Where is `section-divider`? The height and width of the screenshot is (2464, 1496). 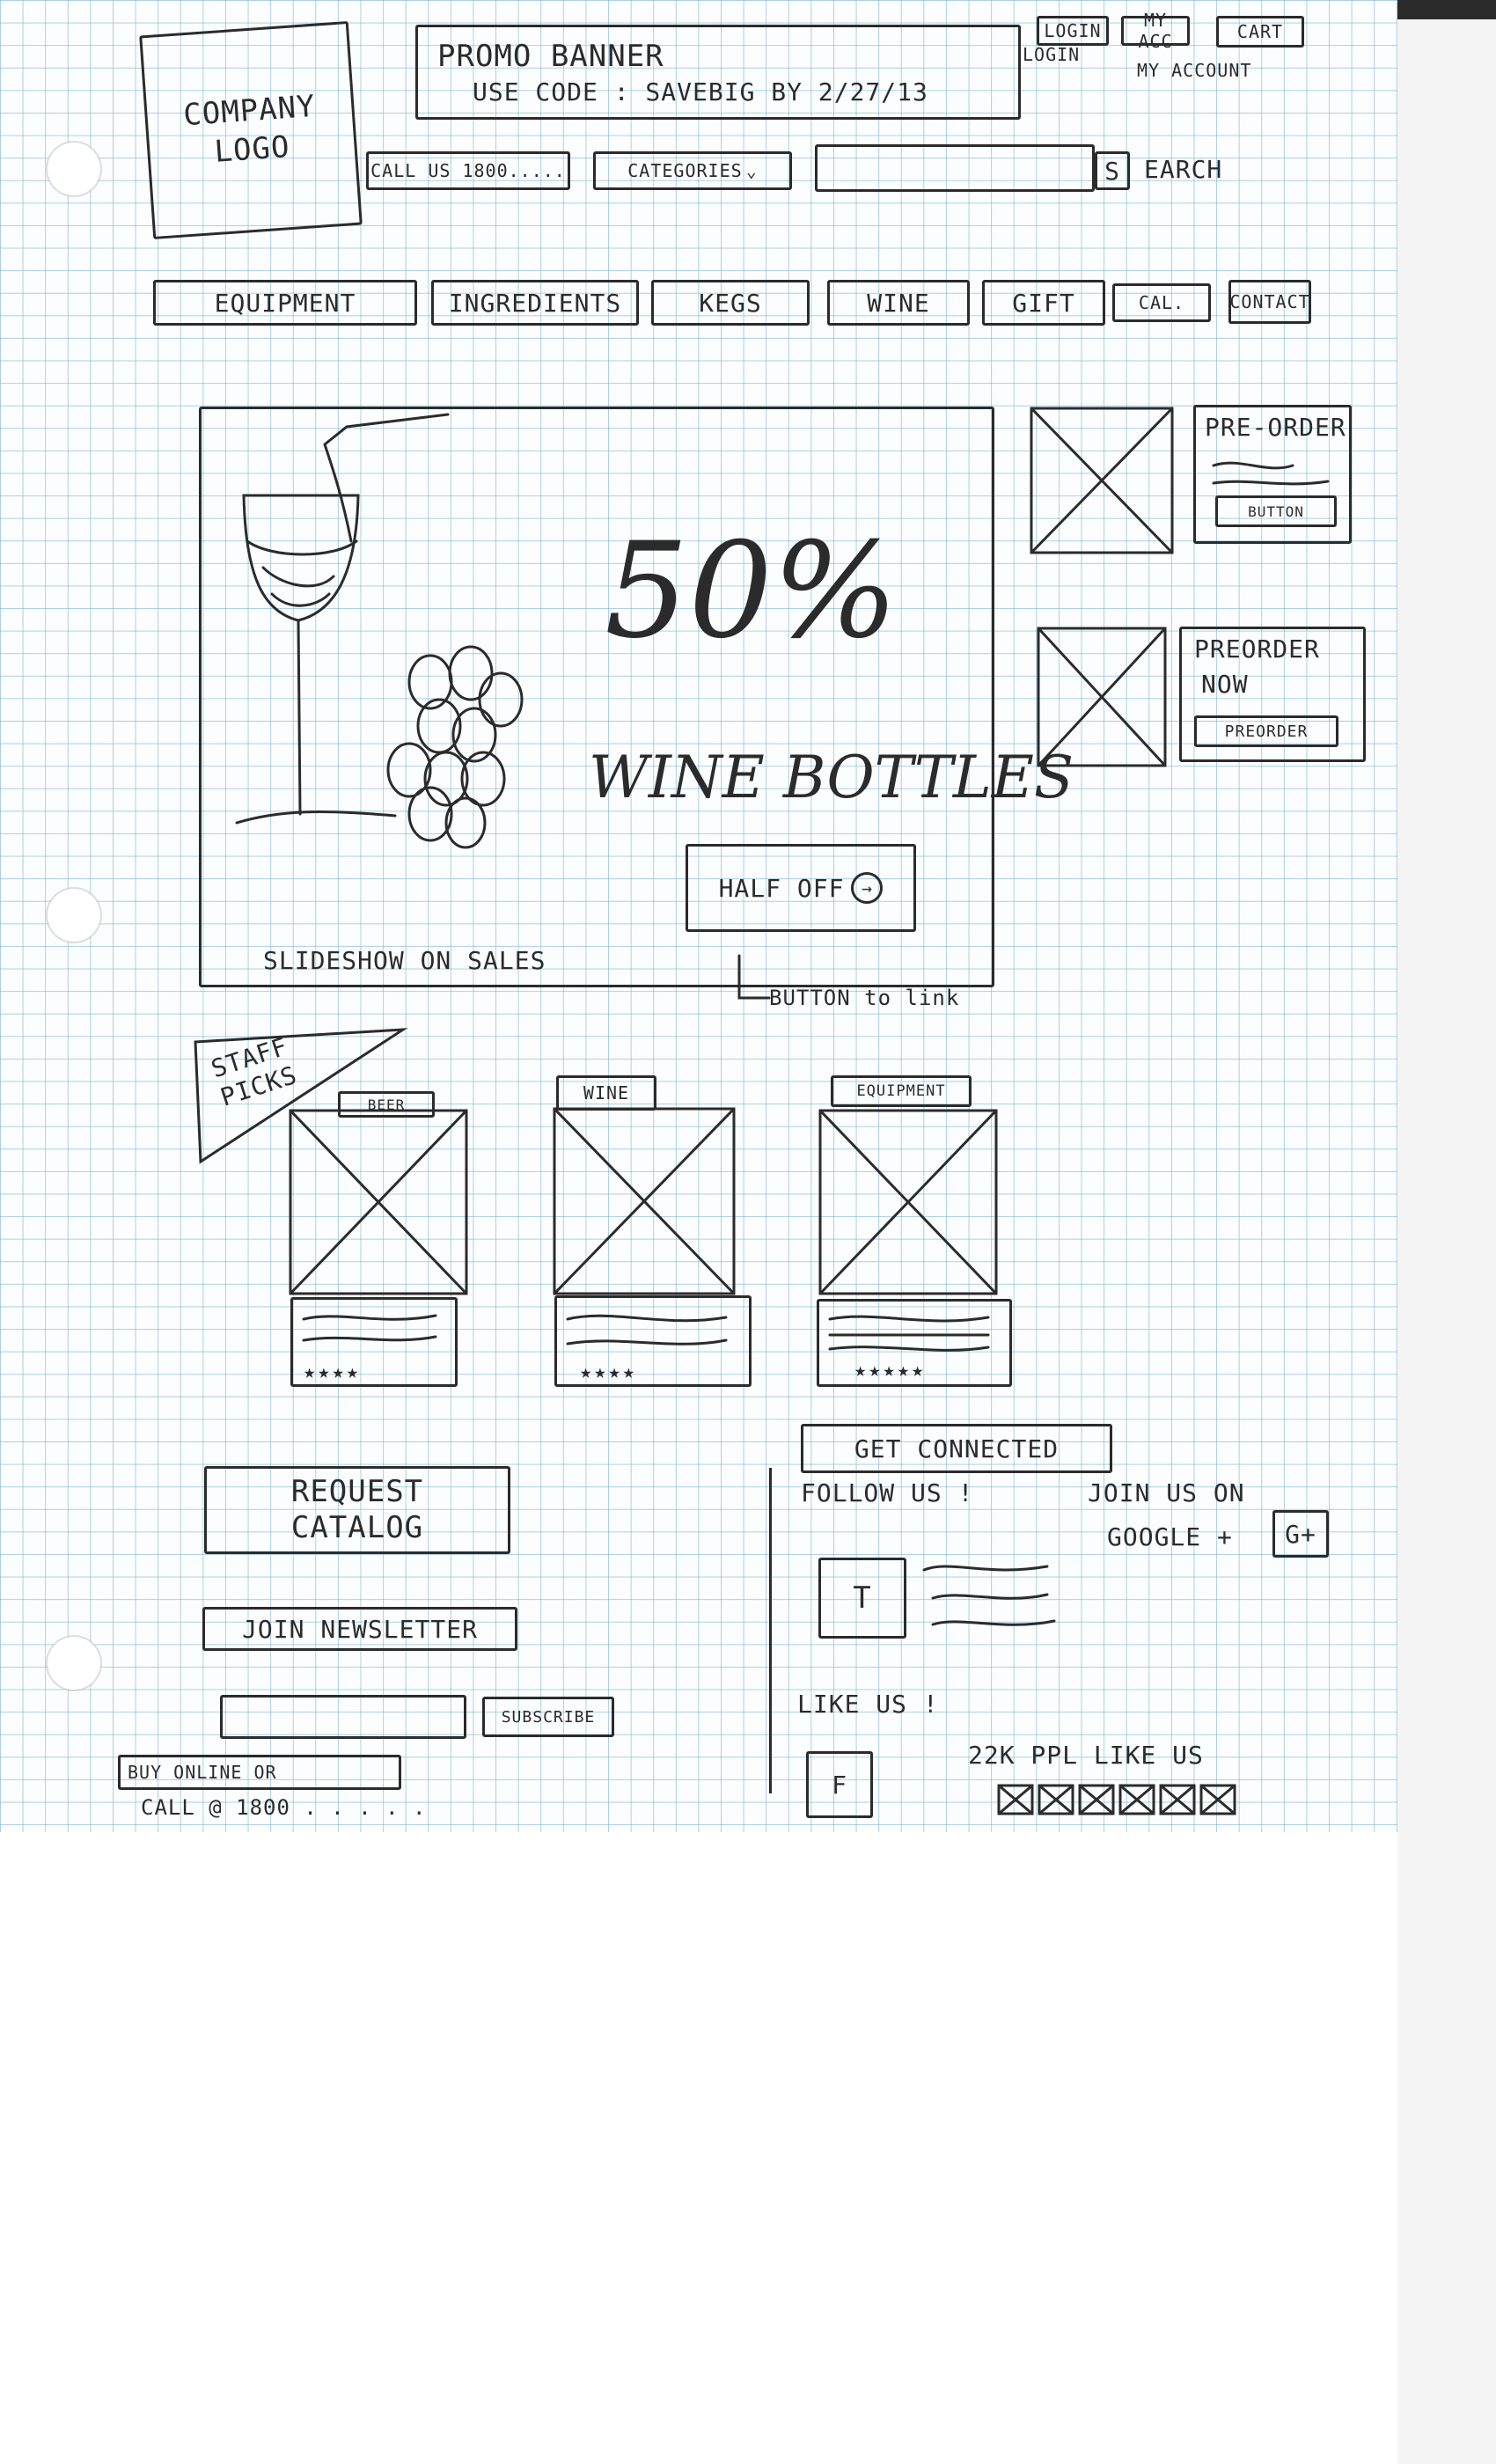
section-divider is located at coordinates (770, 1631).